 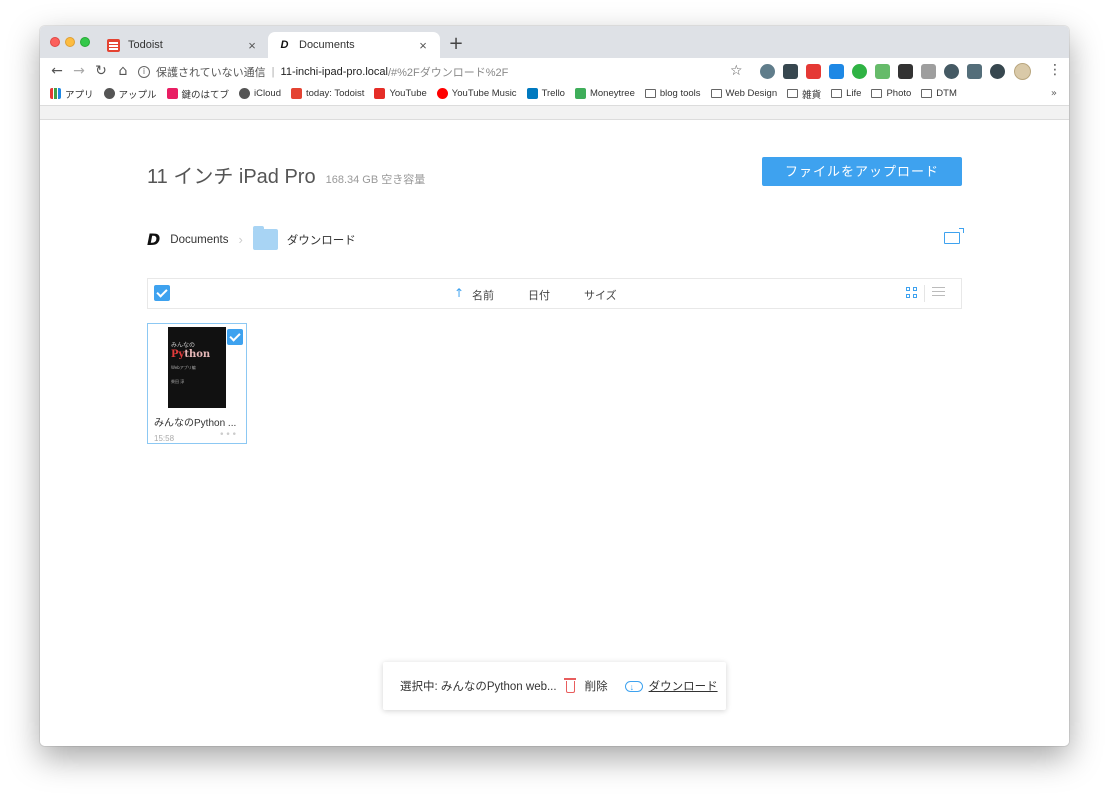 I want to click on extensions-area, so click(x=882, y=71).